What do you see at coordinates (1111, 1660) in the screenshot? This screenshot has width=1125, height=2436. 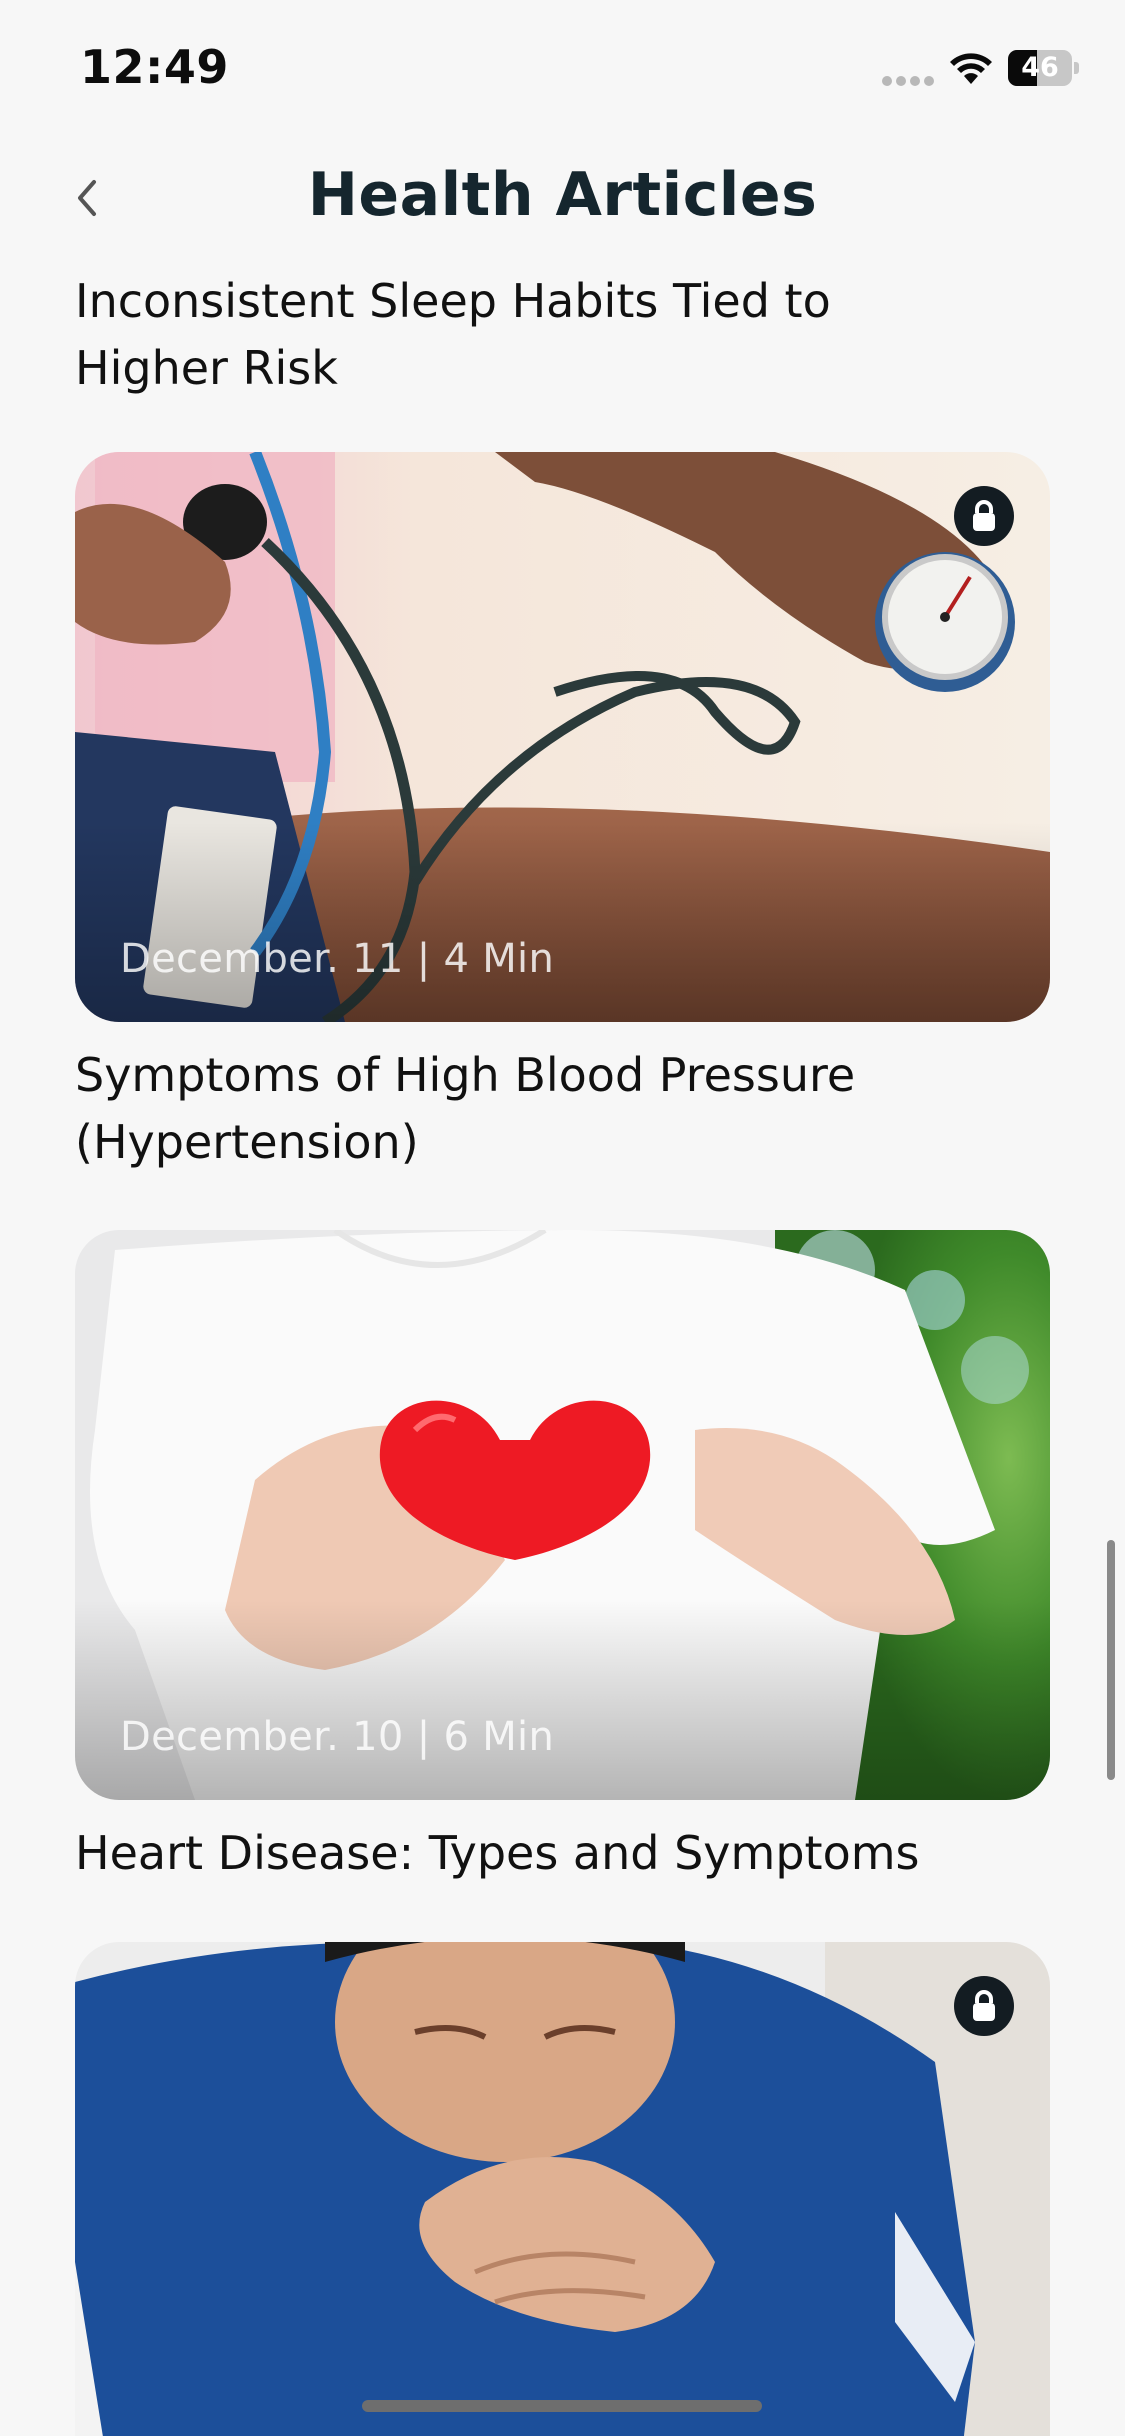 I see `scrollbar` at bounding box center [1111, 1660].